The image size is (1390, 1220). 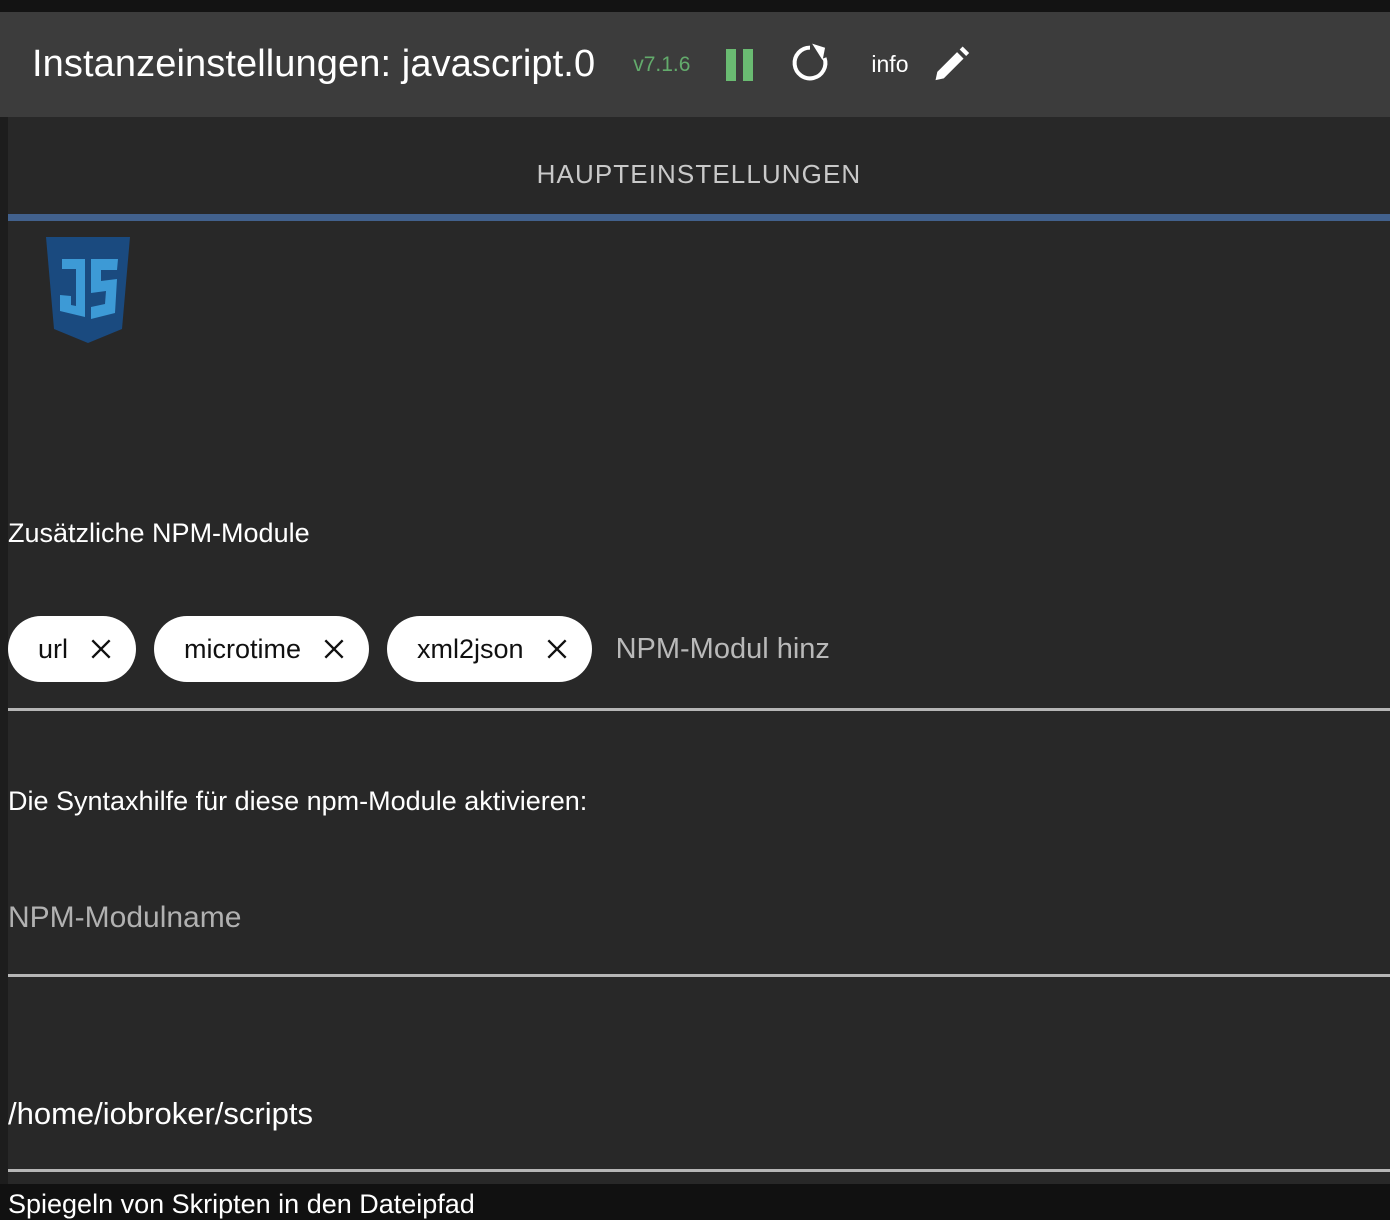 What do you see at coordinates (695, 6) in the screenshot?
I see `window-top-strip` at bounding box center [695, 6].